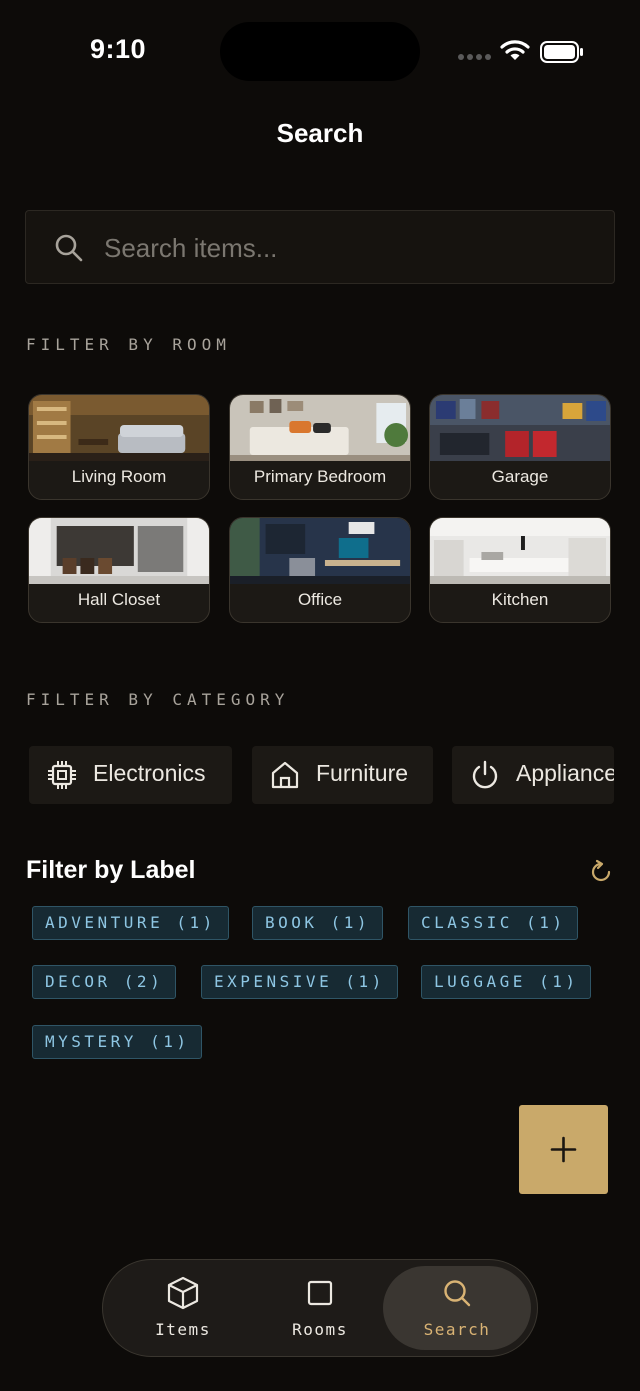 Image resolution: width=640 pixels, height=1391 pixels. I want to click on category-chip-electronics: Electronics, so click(130, 775).